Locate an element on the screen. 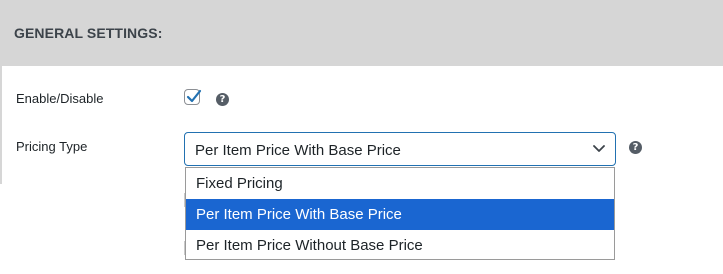  enable-checkbox is located at coordinates (193, 97).